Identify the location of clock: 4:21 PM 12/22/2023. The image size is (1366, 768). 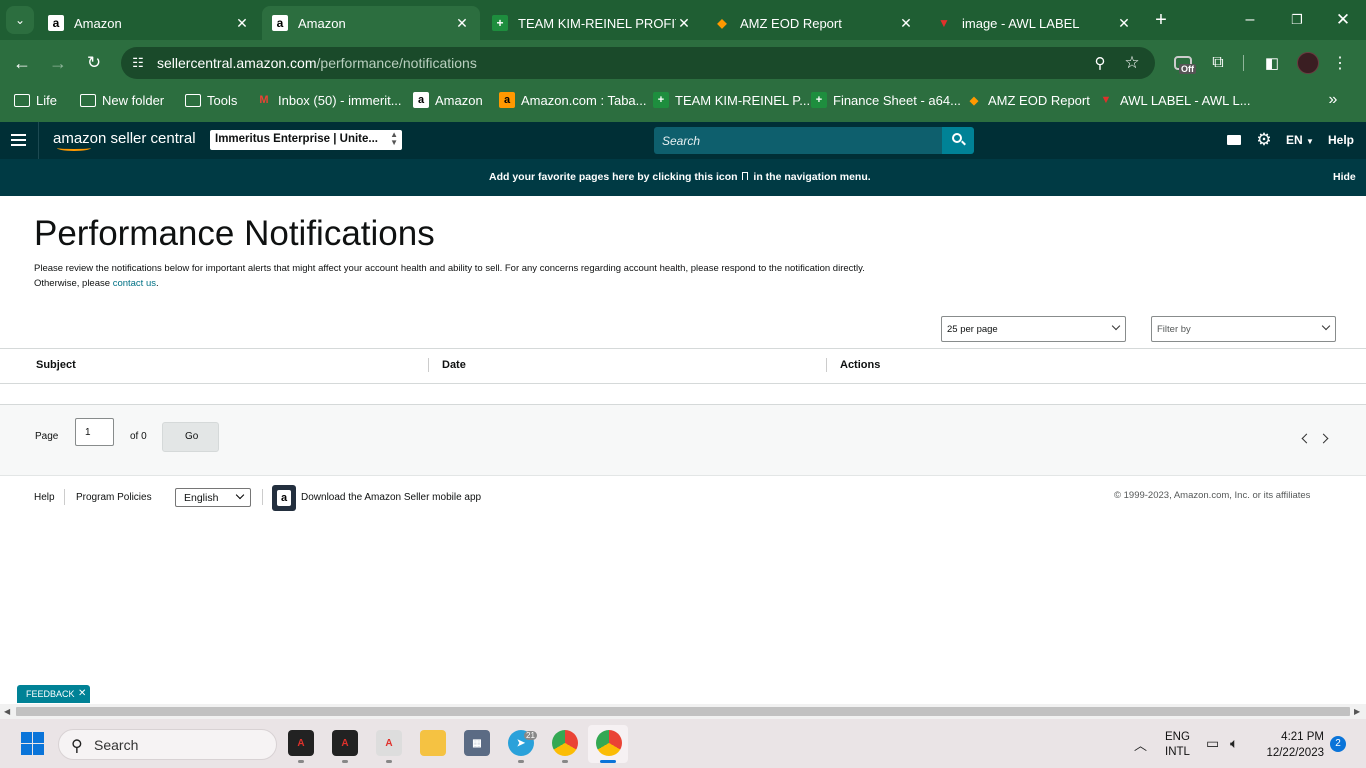
(1291, 745).